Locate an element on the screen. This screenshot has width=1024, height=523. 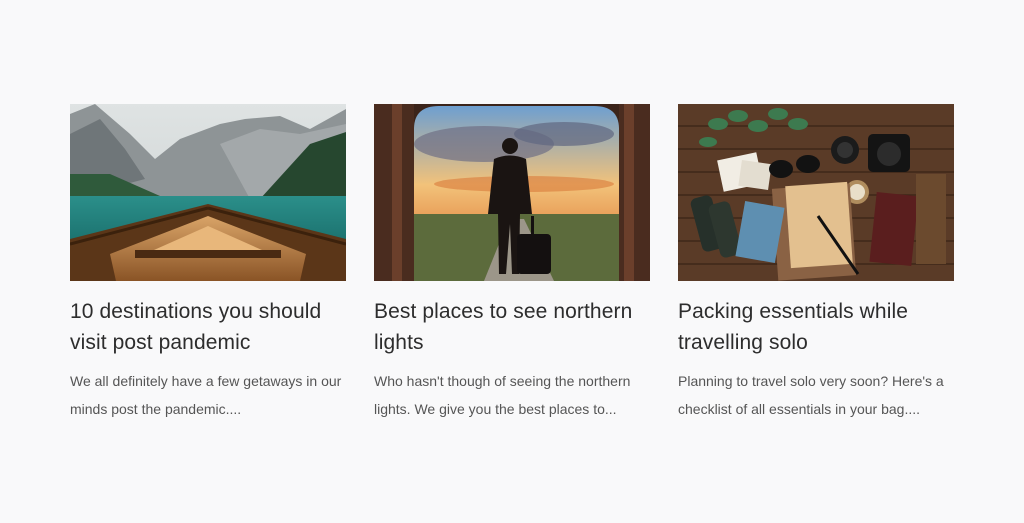
card-title-link: Packing essentials while travelling solo is located at coordinates (816, 327).